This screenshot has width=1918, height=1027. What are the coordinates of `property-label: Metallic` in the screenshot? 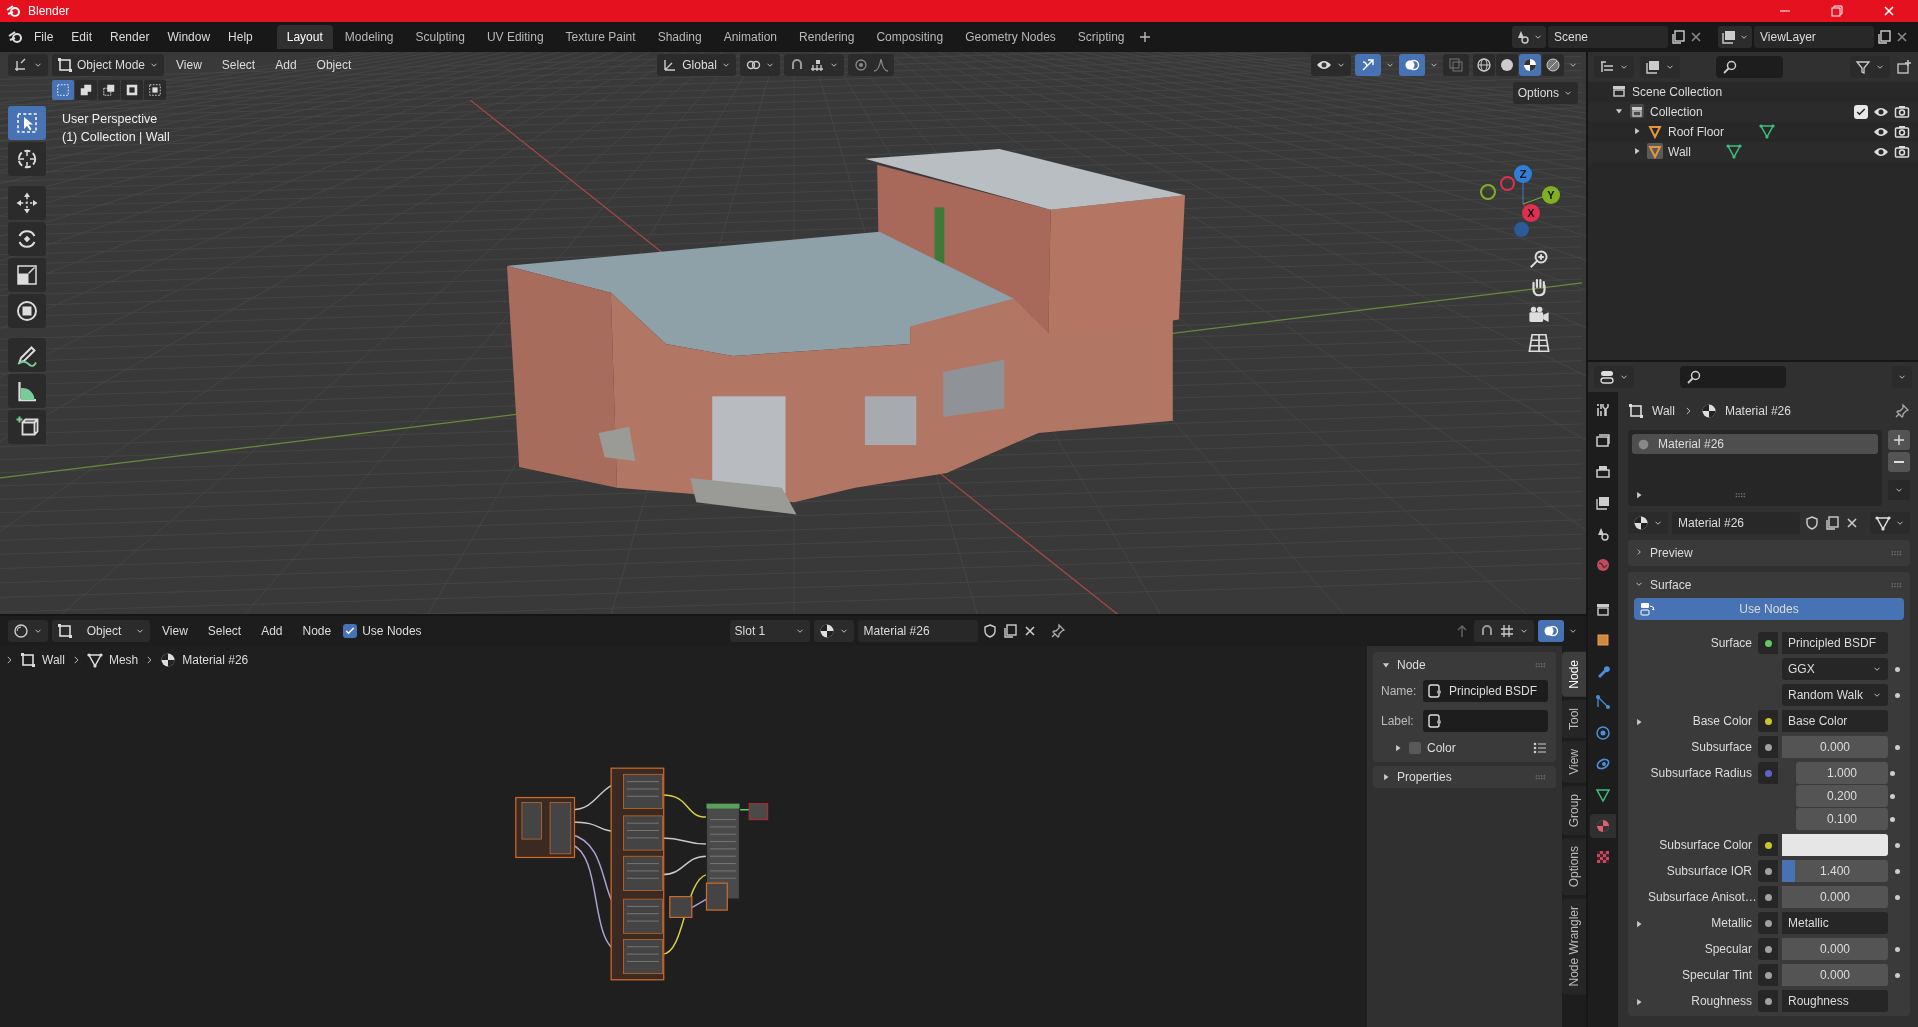 It's located at (1731, 923).